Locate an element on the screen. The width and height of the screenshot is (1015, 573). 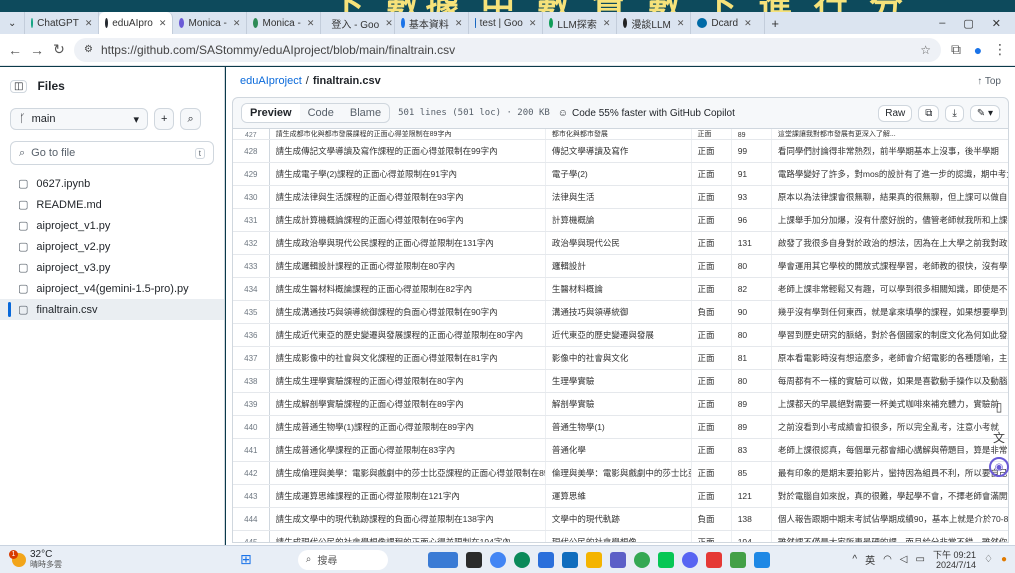
file-tree-item: ▢ aiproject_v3.py is located at coordinates (112, 267).